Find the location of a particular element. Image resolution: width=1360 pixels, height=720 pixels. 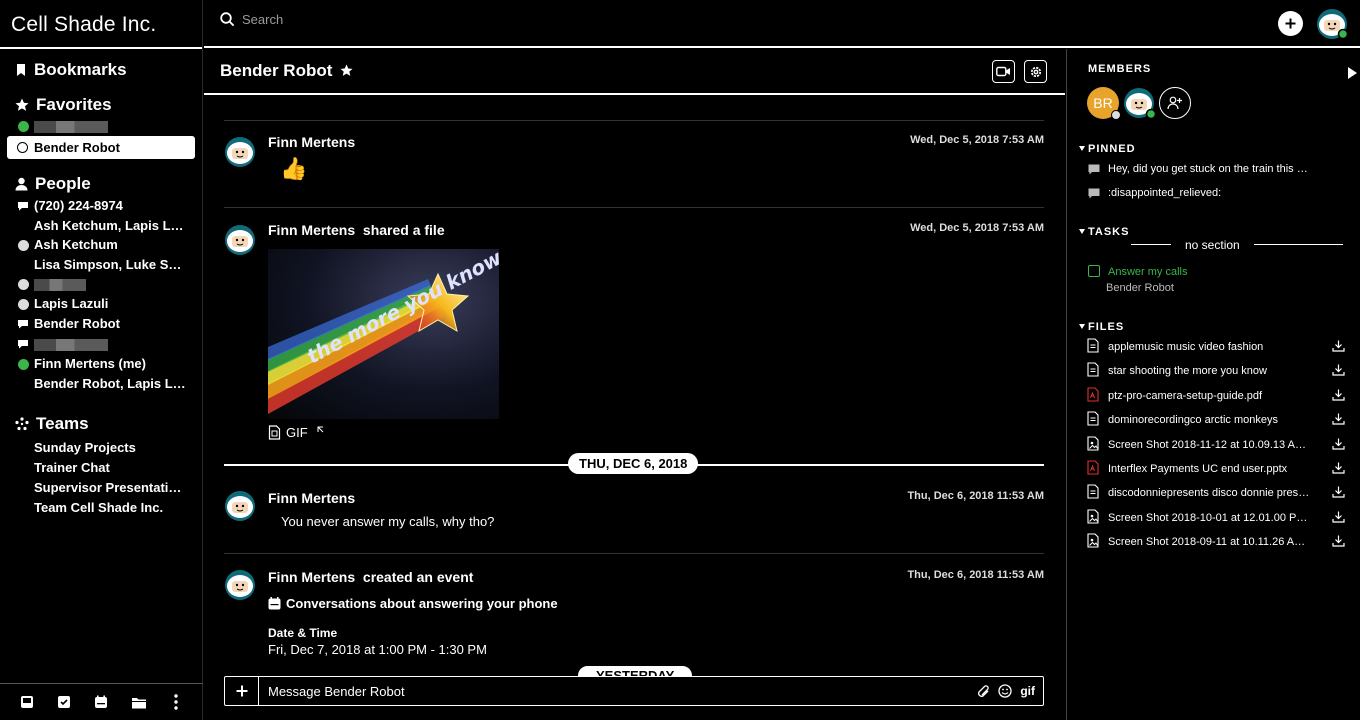

message-author: Finn Mertens shared a file is located at coordinates (356, 230).